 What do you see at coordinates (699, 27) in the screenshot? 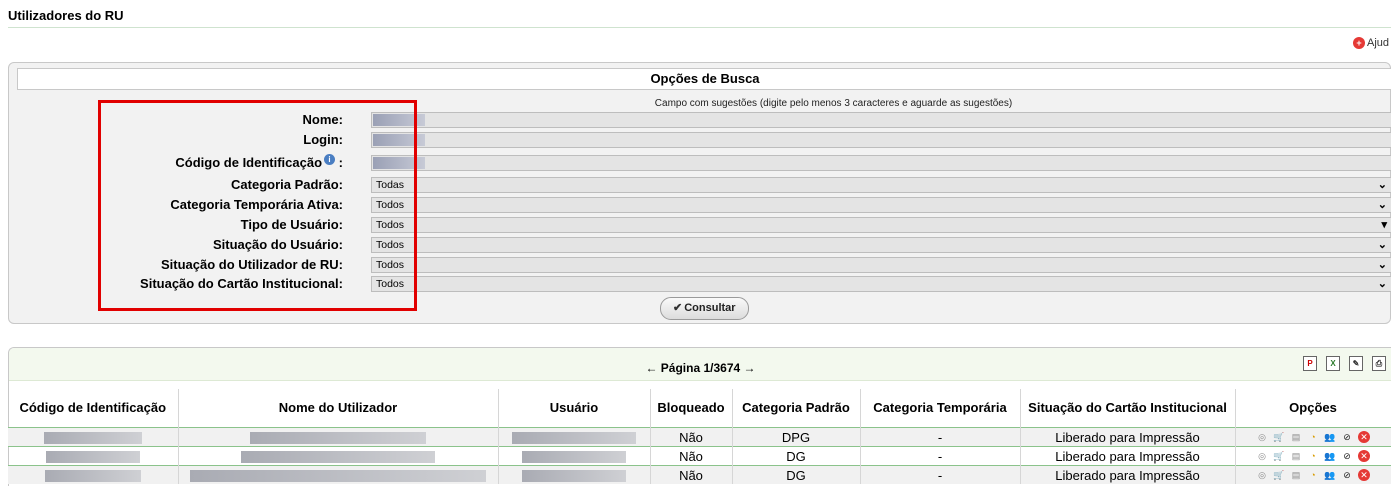
I see `title-divider` at bounding box center [699, 27].